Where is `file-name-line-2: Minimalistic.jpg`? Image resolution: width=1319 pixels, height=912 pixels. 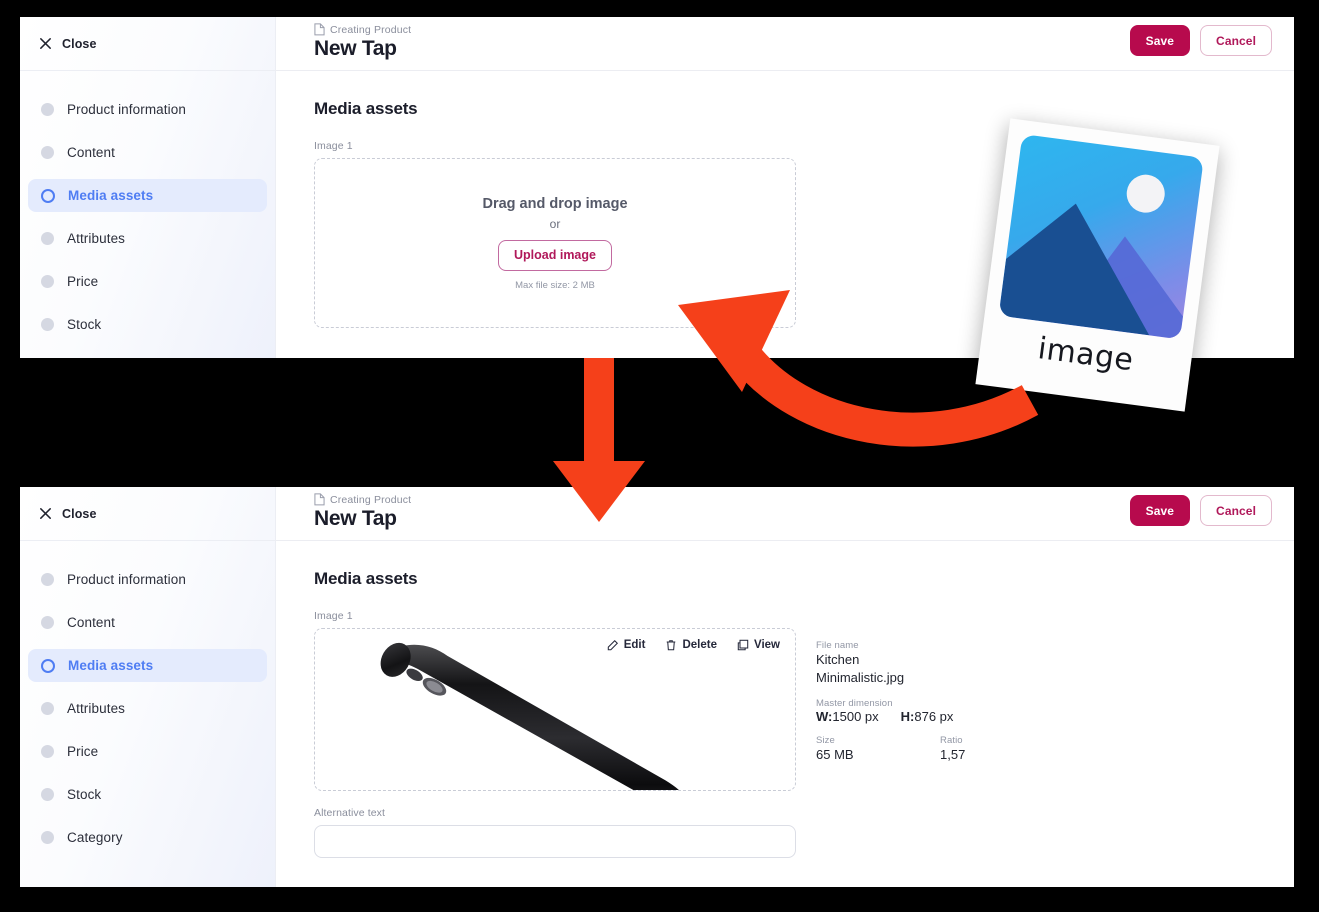
file-name-line-2: Minimalistic.jpg is located at coordinates (860, 677).